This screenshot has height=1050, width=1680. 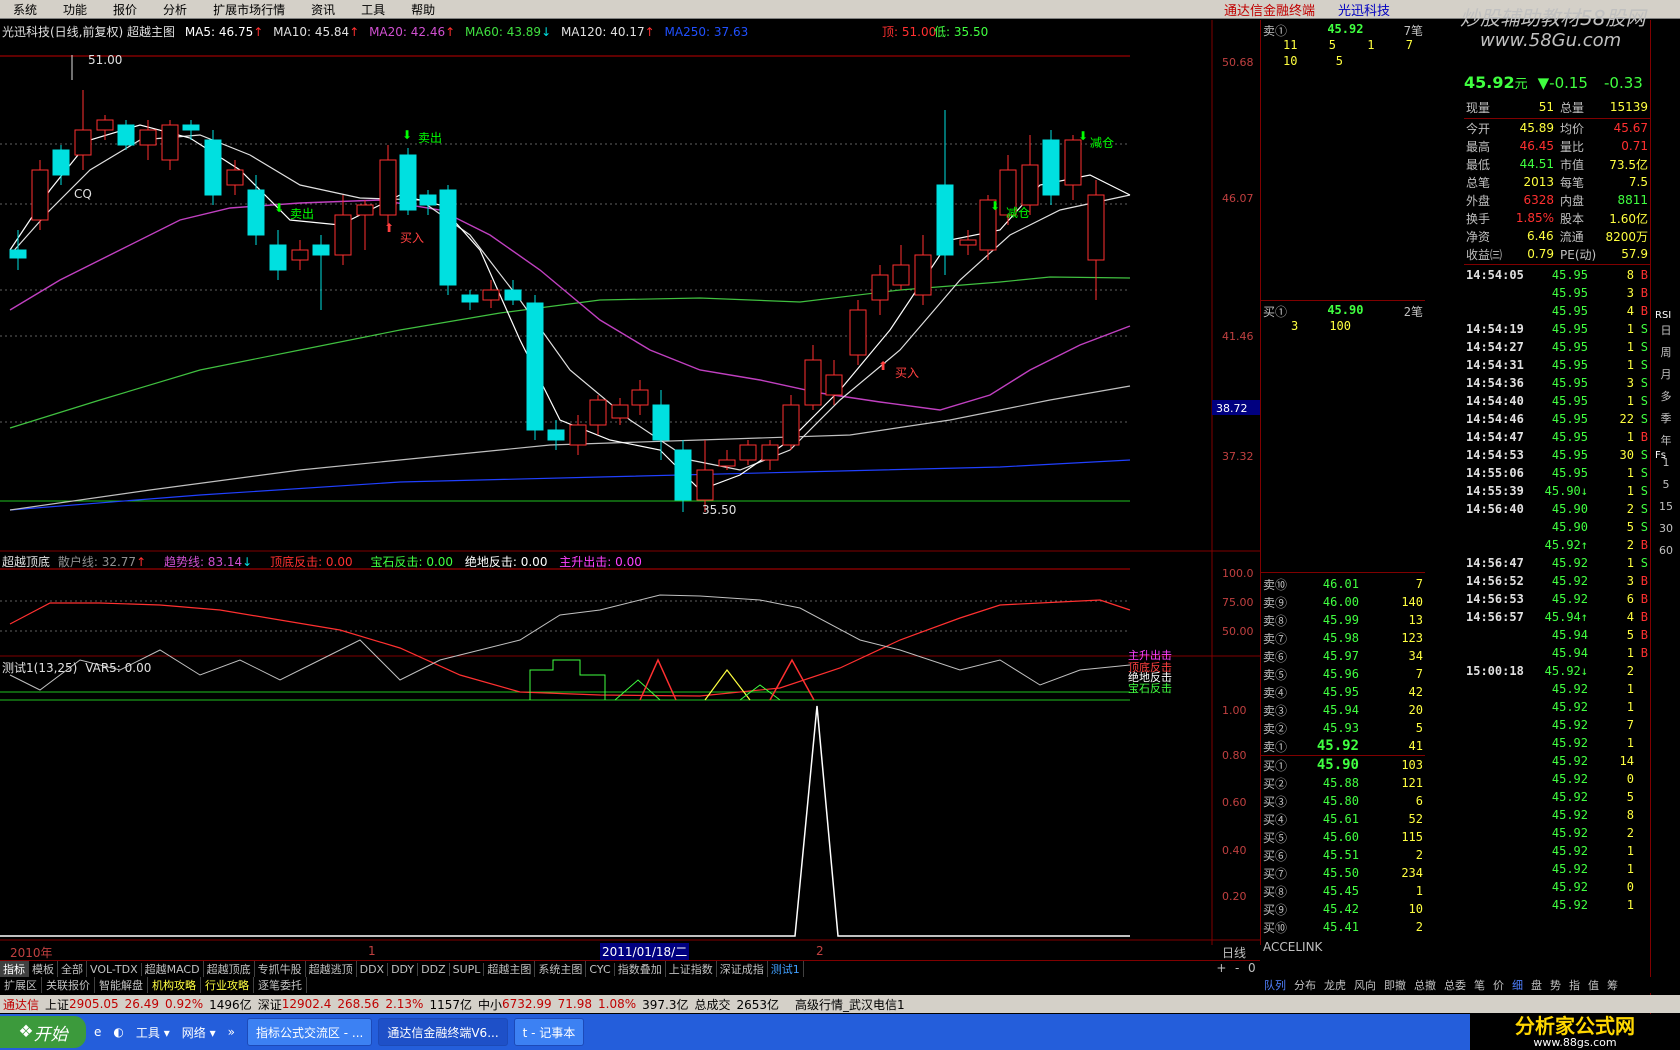 I want to click on buy-level-row: 买④ 45.61 52, so click(x=1343, y=819).